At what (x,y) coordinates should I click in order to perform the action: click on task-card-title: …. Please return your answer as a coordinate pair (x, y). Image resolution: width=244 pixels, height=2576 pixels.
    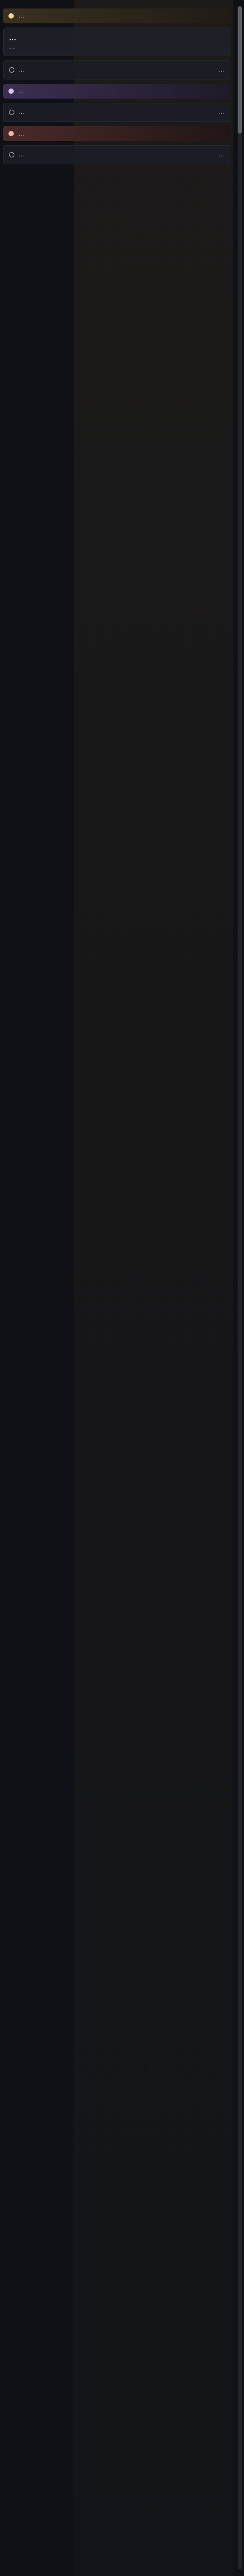
    Looking at the image, I should click on (13, 37).